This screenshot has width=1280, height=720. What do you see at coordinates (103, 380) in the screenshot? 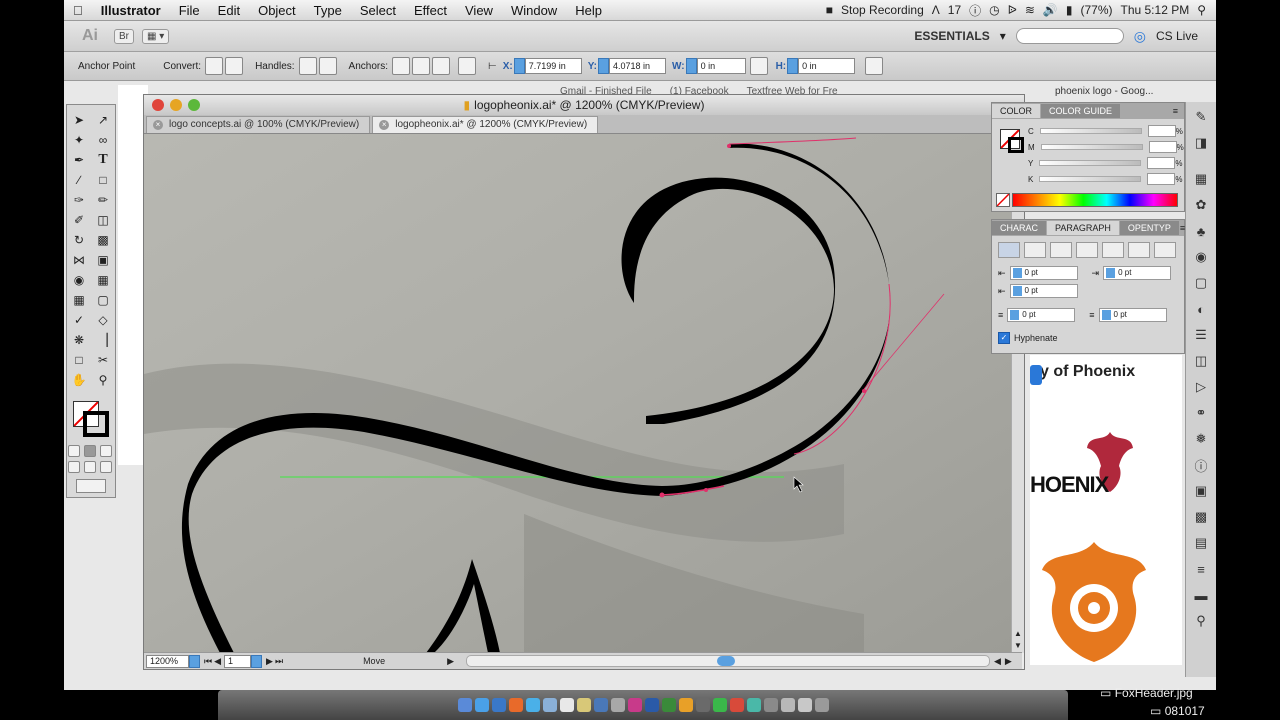
I see `zoom-tool-icon: ⚲` at bounding box center [103, 380].